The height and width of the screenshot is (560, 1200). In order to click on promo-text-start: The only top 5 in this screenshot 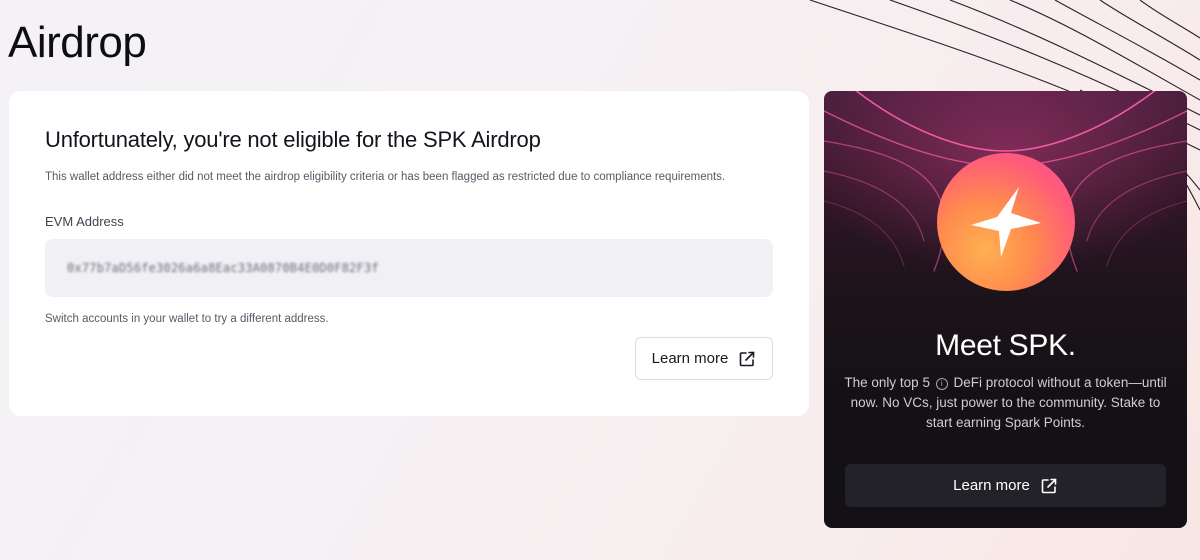, I will do `click(887, 382)`.